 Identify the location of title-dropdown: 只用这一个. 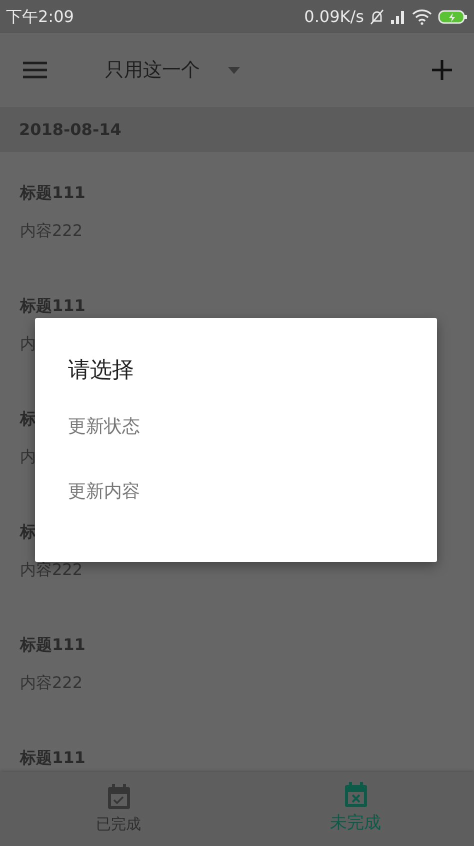
(172, 70).